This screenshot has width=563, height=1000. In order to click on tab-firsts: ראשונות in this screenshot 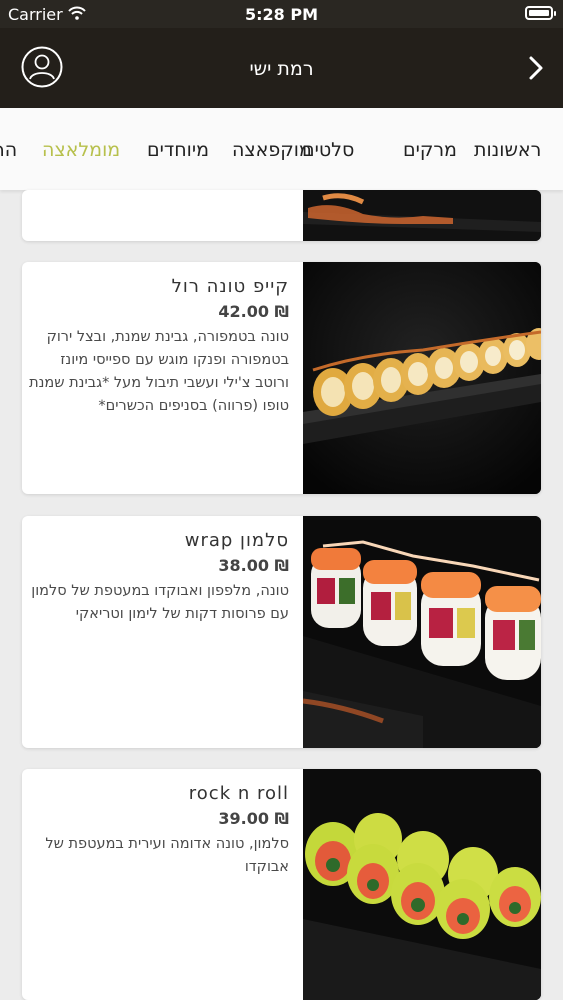, I will do `click(507, 150)`.